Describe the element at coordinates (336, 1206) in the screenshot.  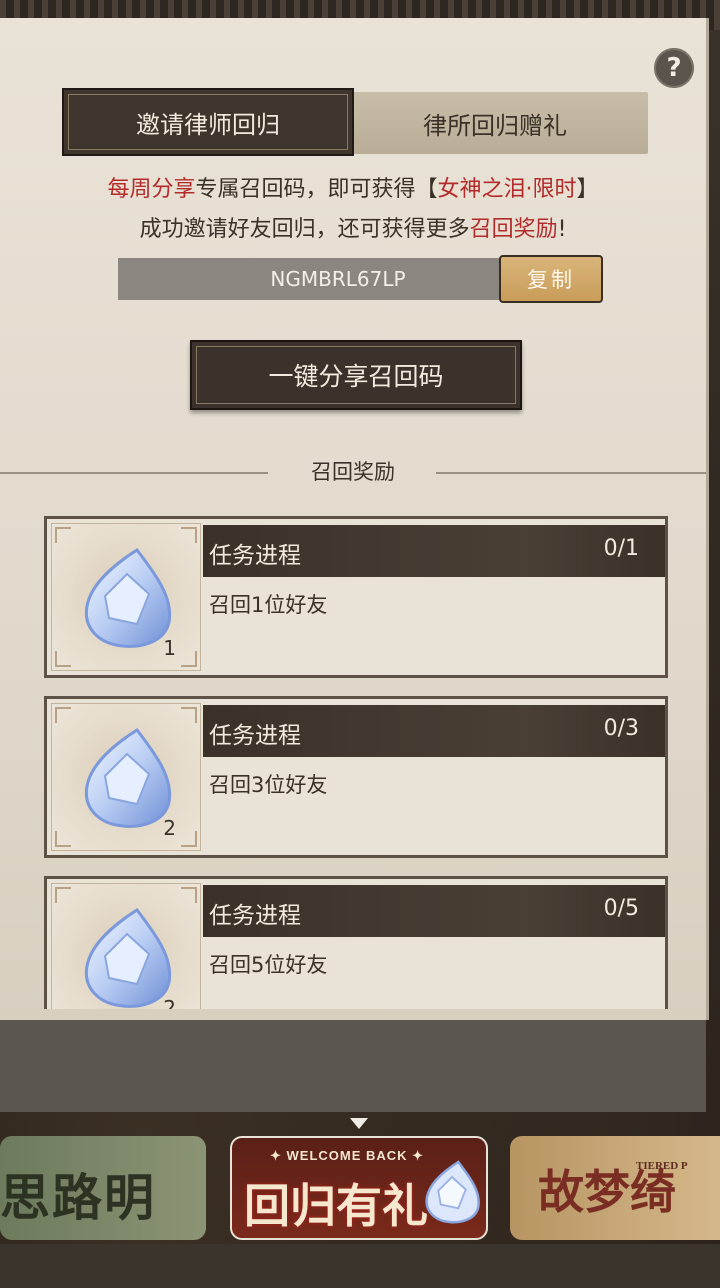
I see `banner-mid-title: 回归有礼` at that location.